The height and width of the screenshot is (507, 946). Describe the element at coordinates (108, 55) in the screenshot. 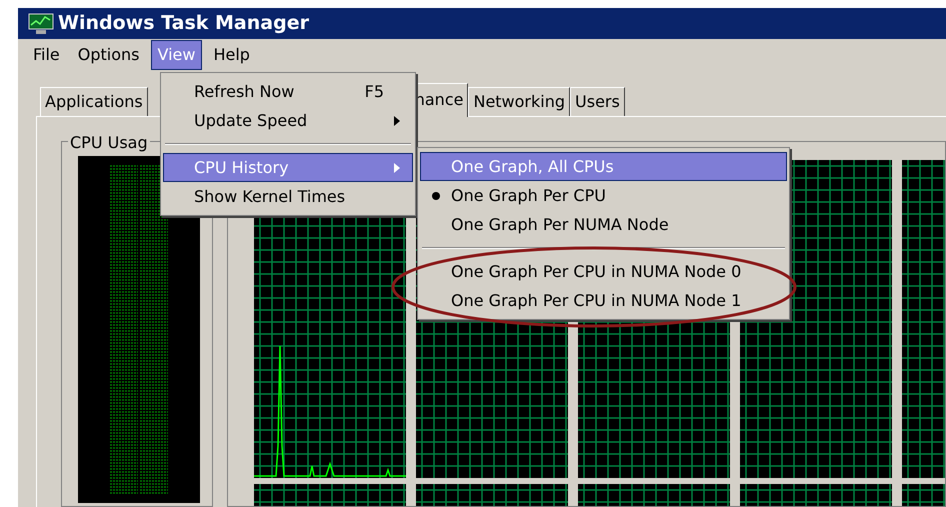

I see `menu-bar-item: Options` at that location.